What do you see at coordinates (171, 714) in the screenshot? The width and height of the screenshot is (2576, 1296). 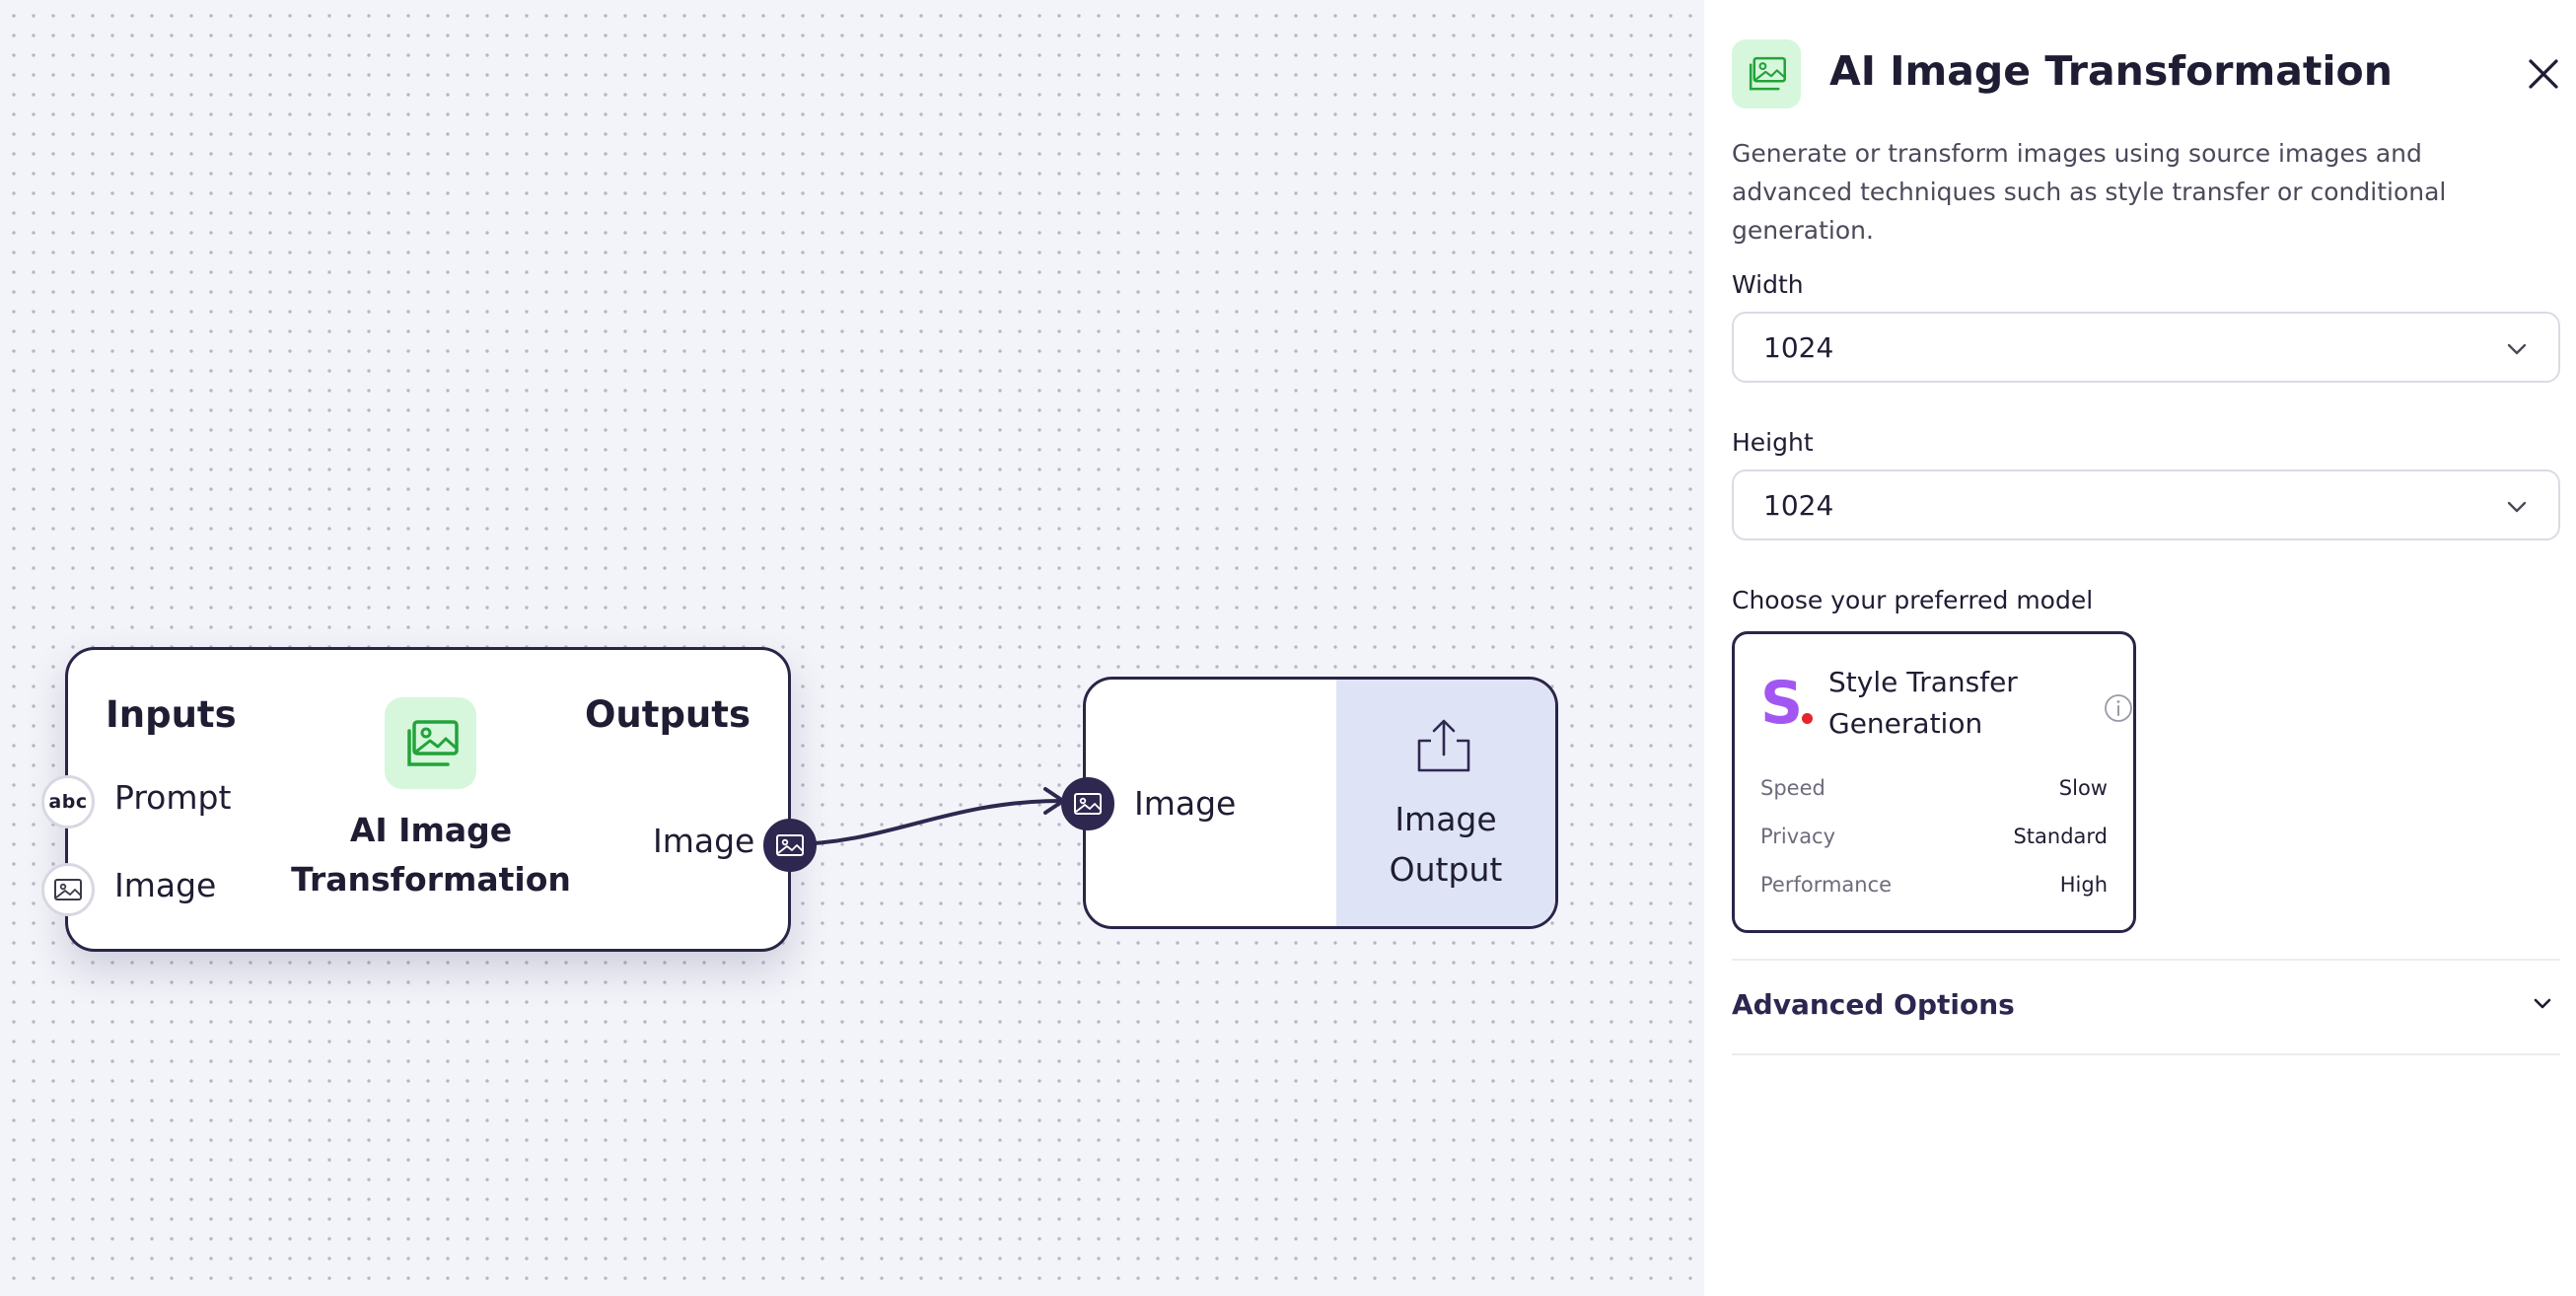 I see `inputs-heading: Inputs` at bounding box center [171, 714].